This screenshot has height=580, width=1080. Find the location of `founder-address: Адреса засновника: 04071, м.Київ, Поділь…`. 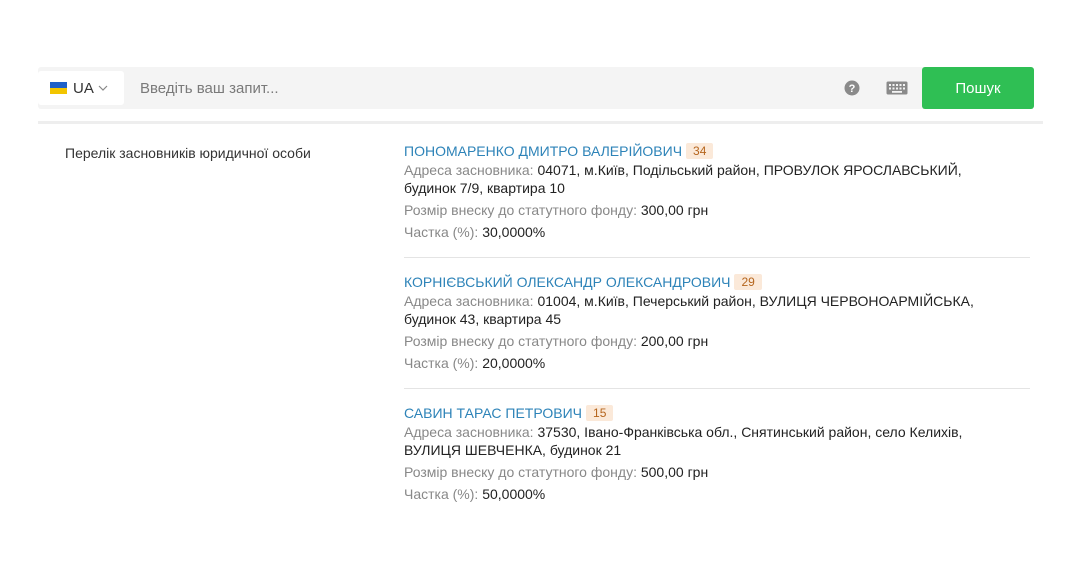

founder-address: Адреса засновника: 04071, м.Київ, Поділь… is located at coordinates (717, 170).